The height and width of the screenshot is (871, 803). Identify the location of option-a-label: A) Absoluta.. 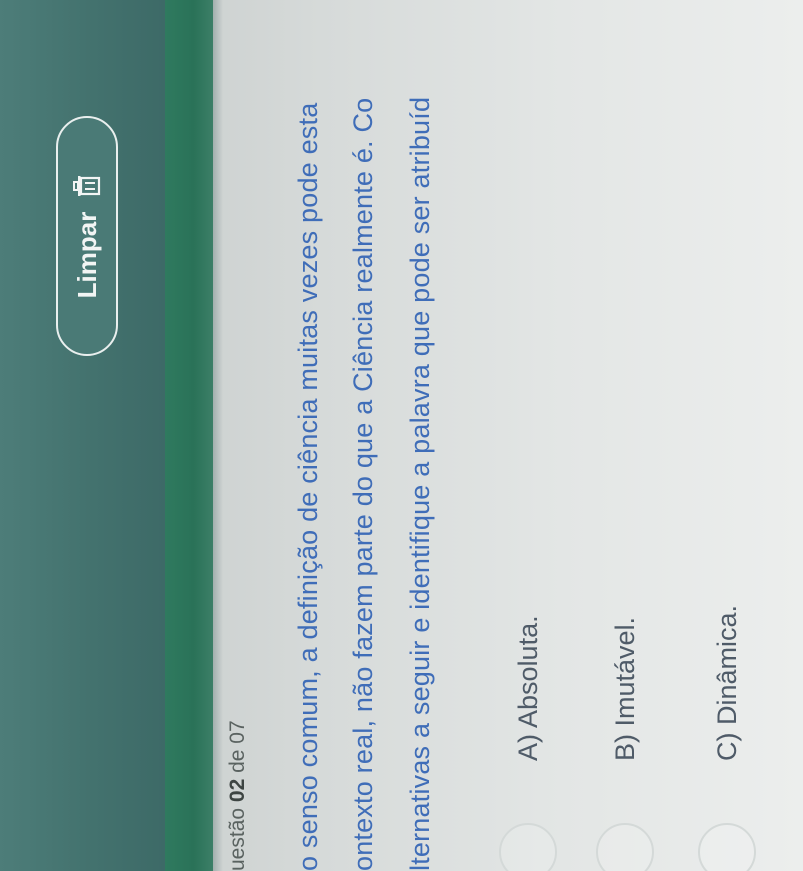
(527, 688).